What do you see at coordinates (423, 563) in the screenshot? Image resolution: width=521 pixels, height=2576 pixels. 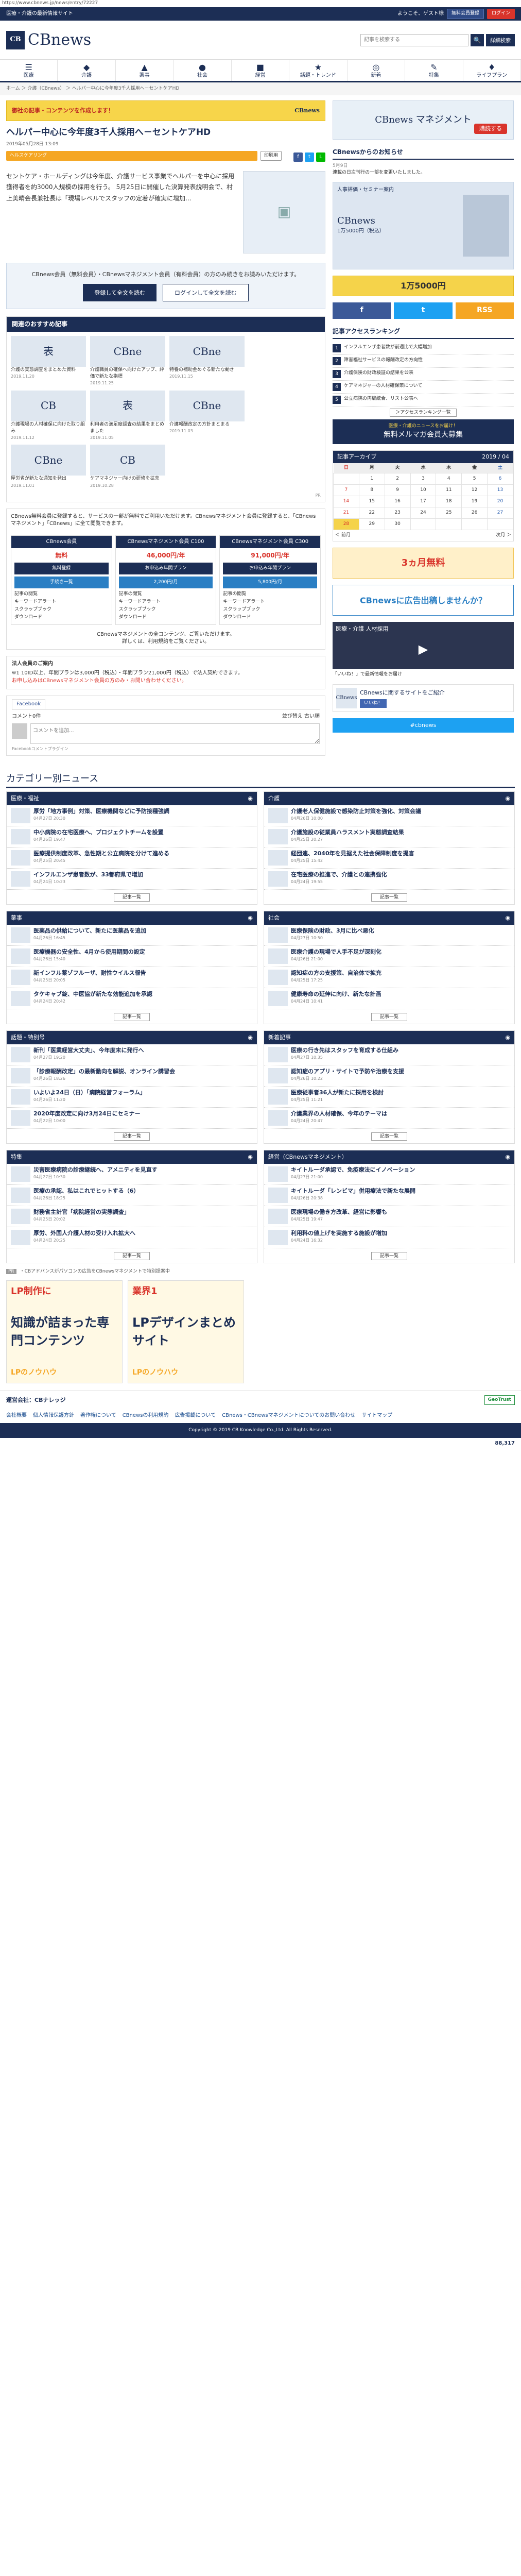 I see `free-trial-ad: 3ヵ月無料` at bounding box center [423, 563].